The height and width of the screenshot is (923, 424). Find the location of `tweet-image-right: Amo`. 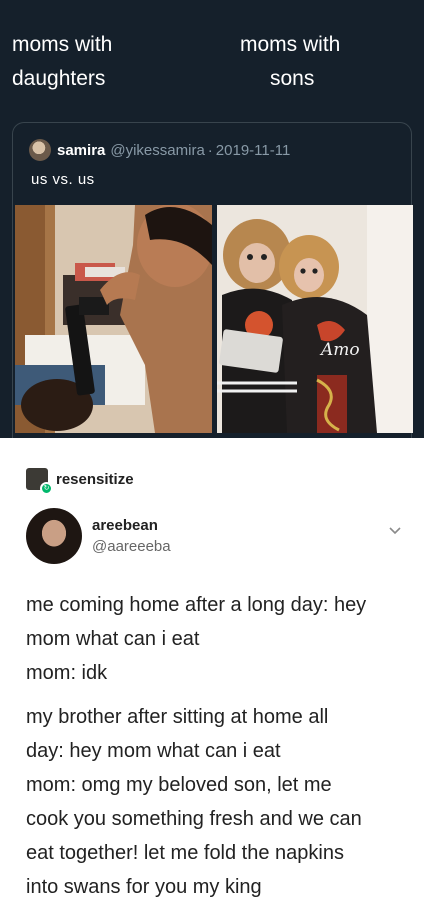

tweet-image-right: Amo is located at coordinates (315, 319).